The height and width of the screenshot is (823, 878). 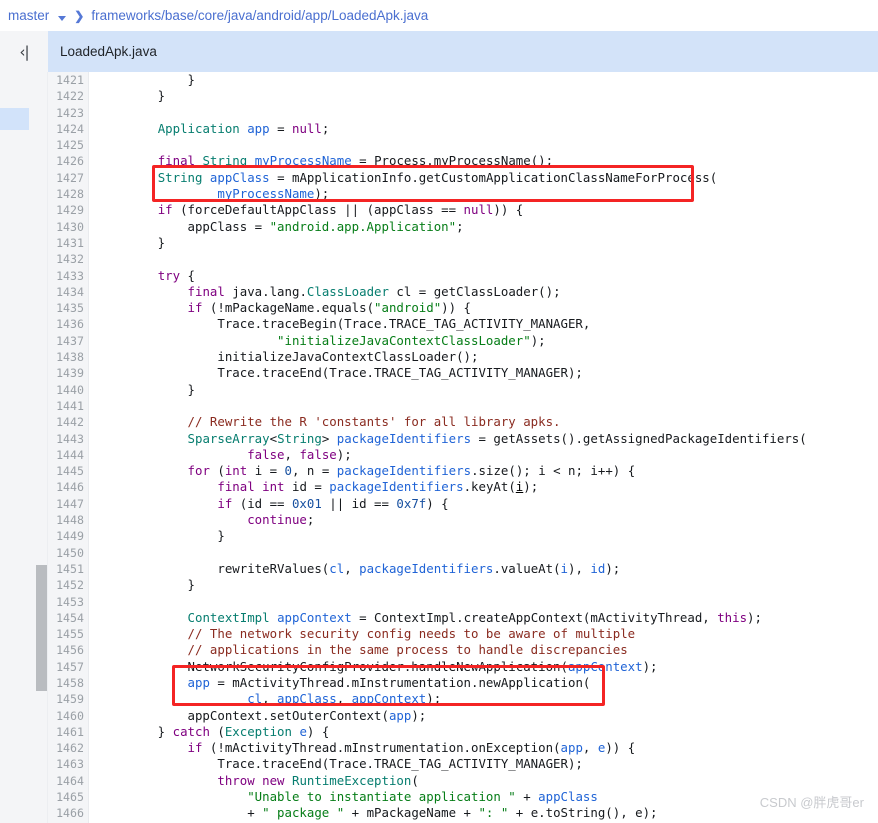 I want to click on line-number: 1454, so click(x=70, y=617).